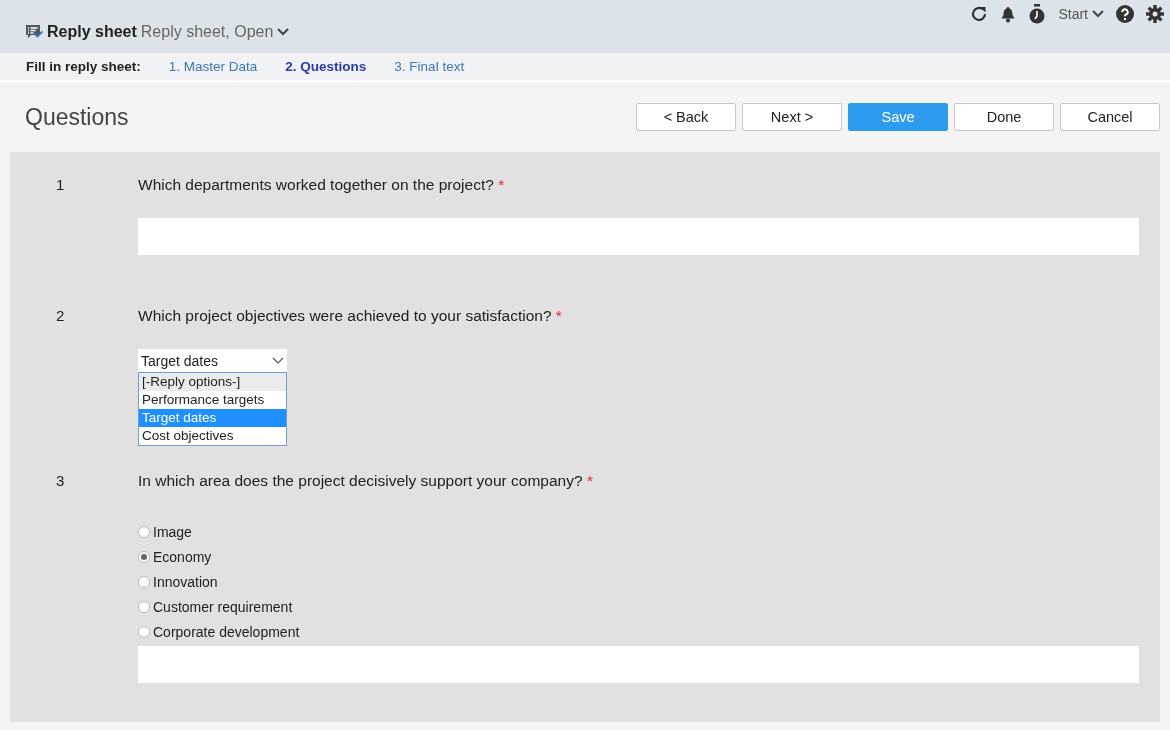 The image size is (1170, 730). Describe the element at coordinates (1081, 14) in the screenshot. I see `start-menu: Start` at that location.